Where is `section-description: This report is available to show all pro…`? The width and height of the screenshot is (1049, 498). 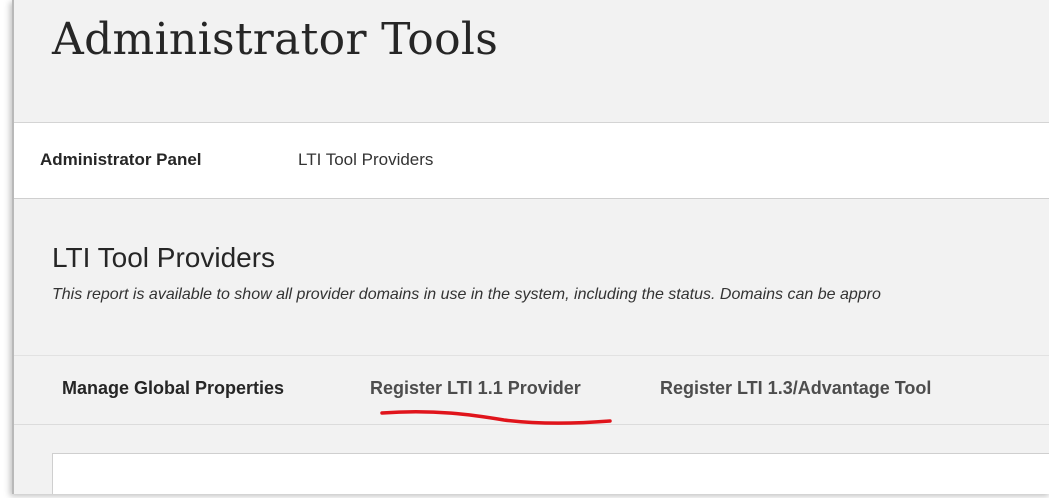
section-description: This report is available to show all pro… is located at coordinates (466, 294).